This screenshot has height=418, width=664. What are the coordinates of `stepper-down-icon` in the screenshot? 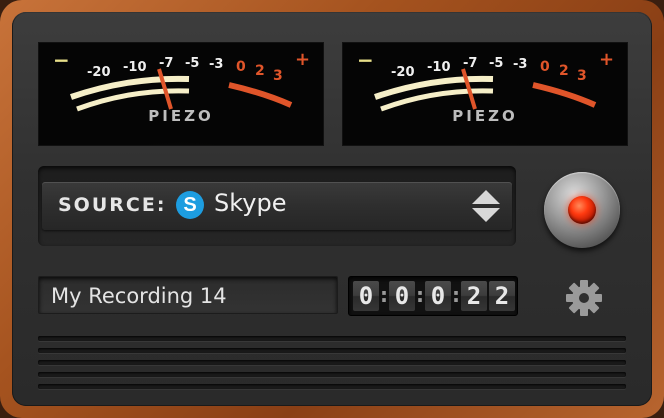 It's located at (486, 215).